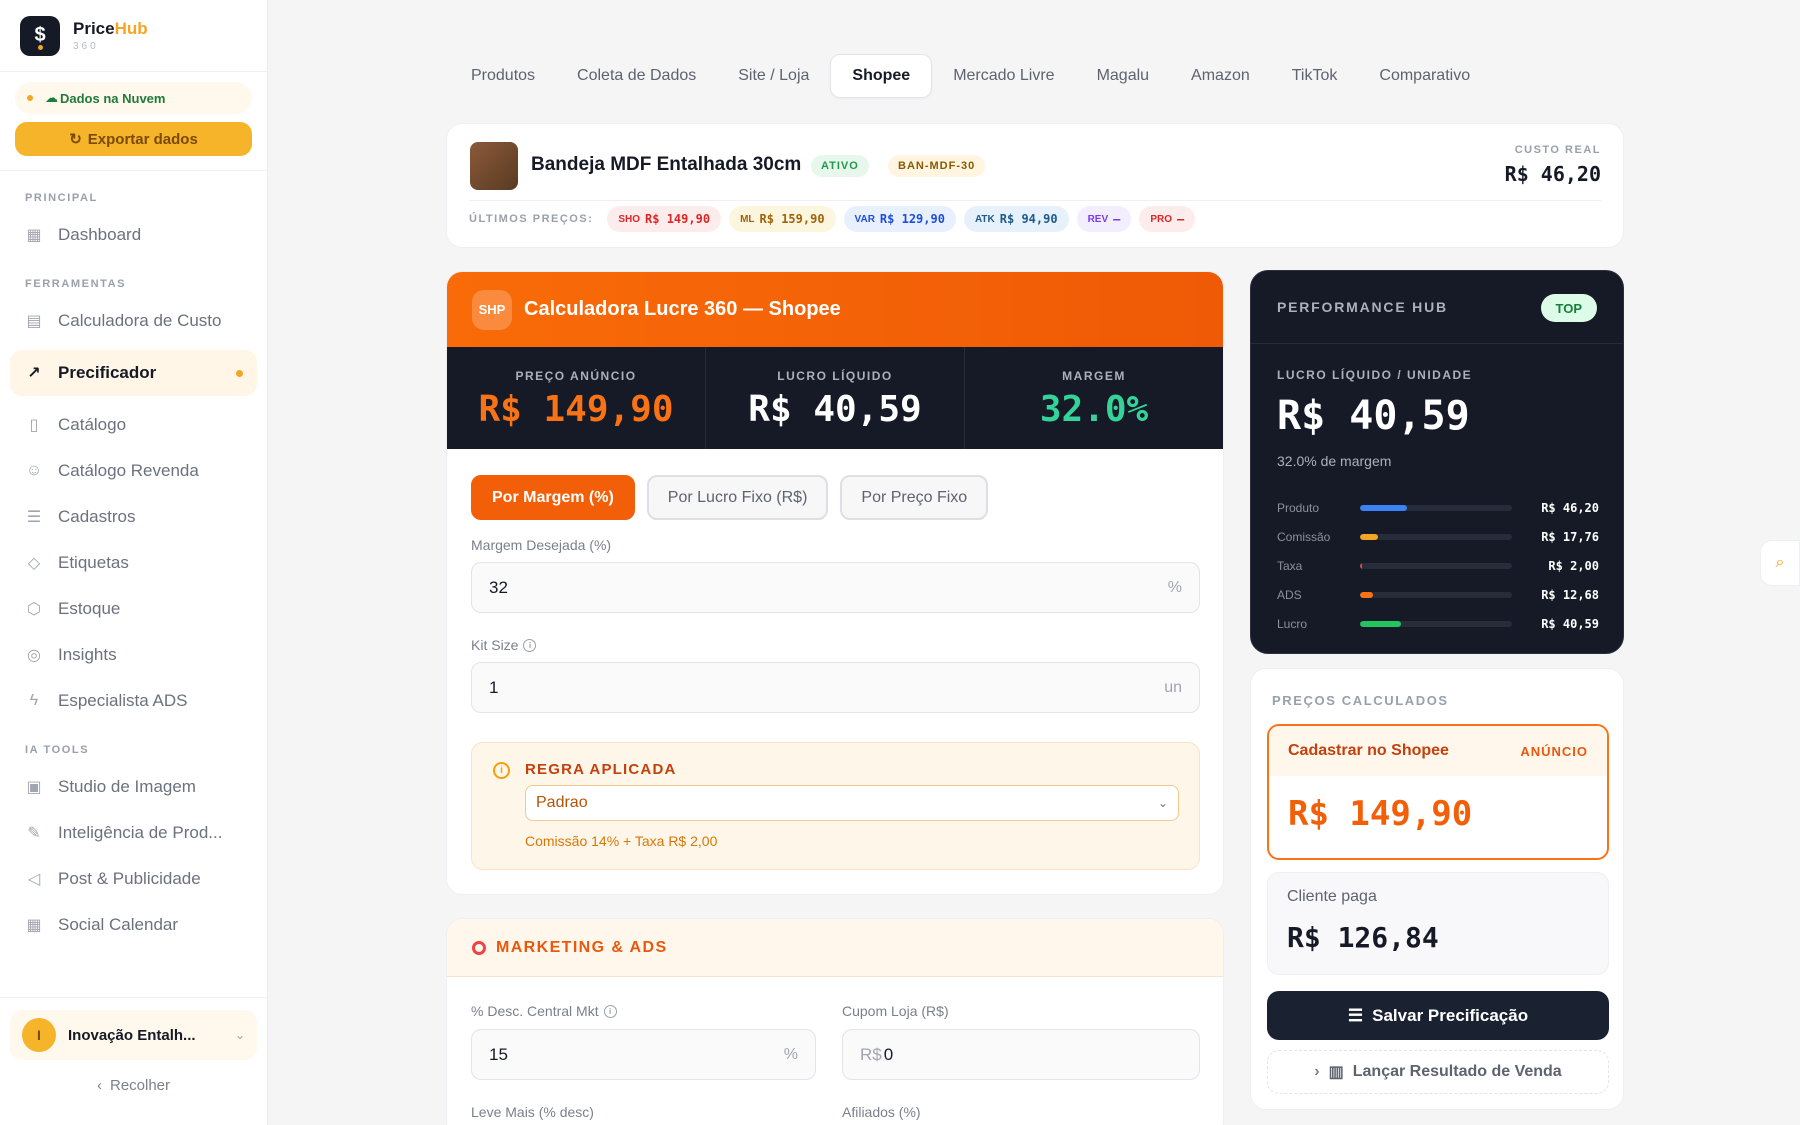  I want to click on user-switcher: I Inovação Entalh... ⌄, so click(133, 1035).